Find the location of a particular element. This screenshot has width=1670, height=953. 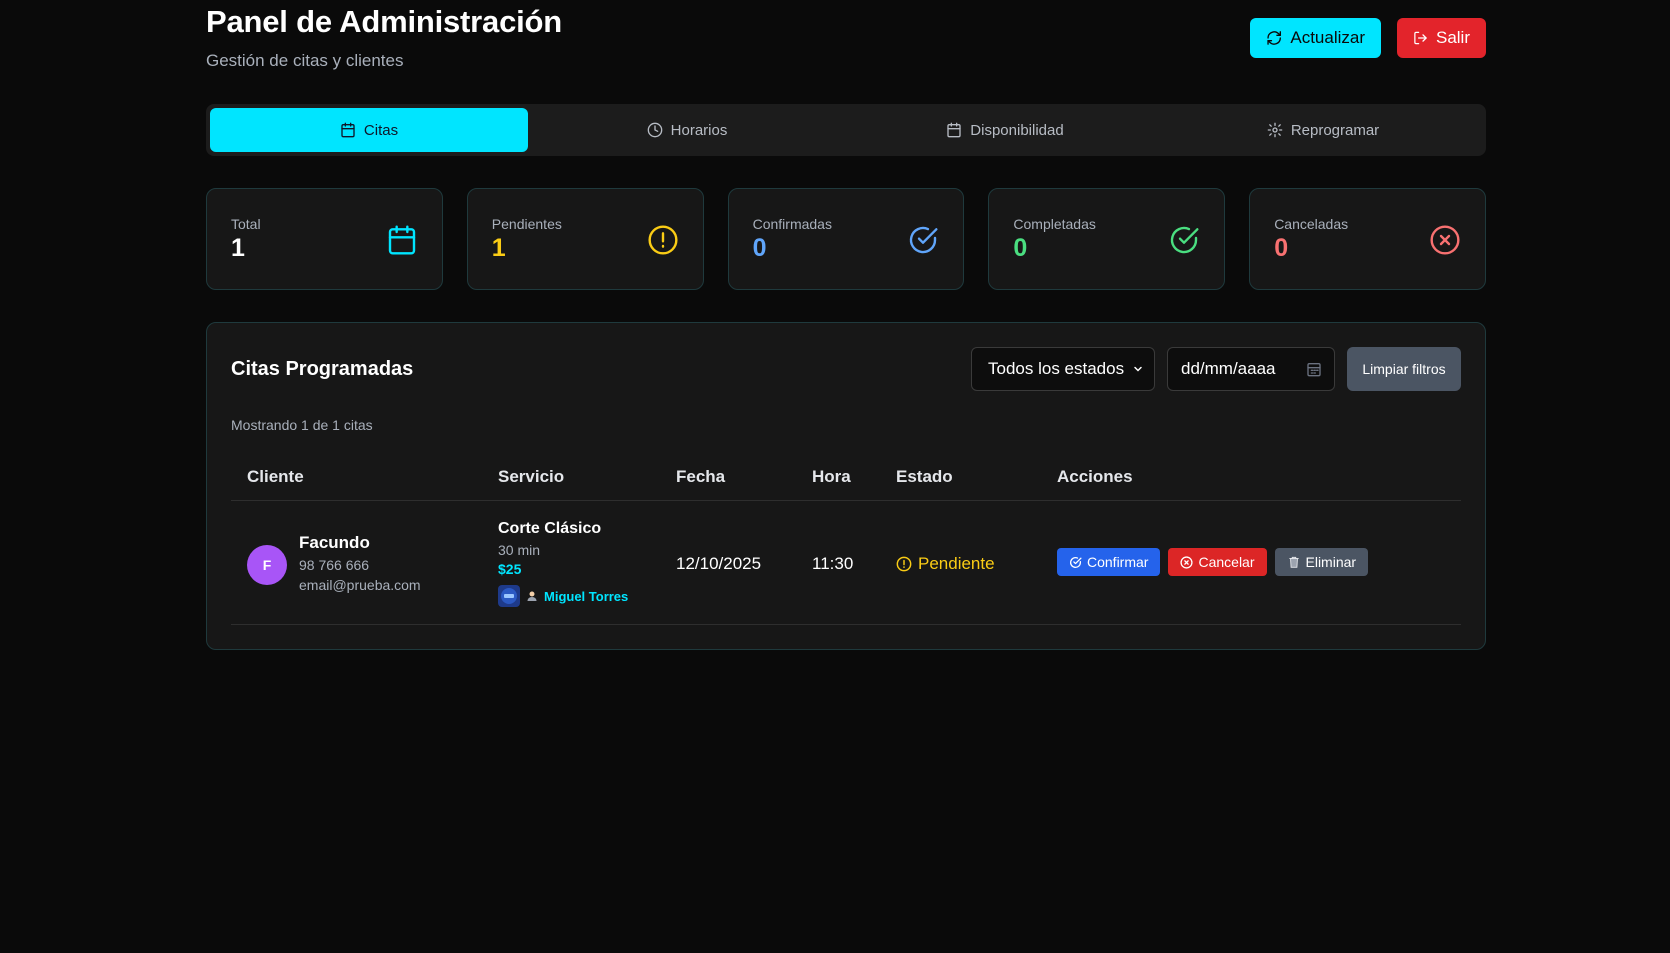

stat-card-completed: Completadas 0 is located at coordinates (1107, 239).